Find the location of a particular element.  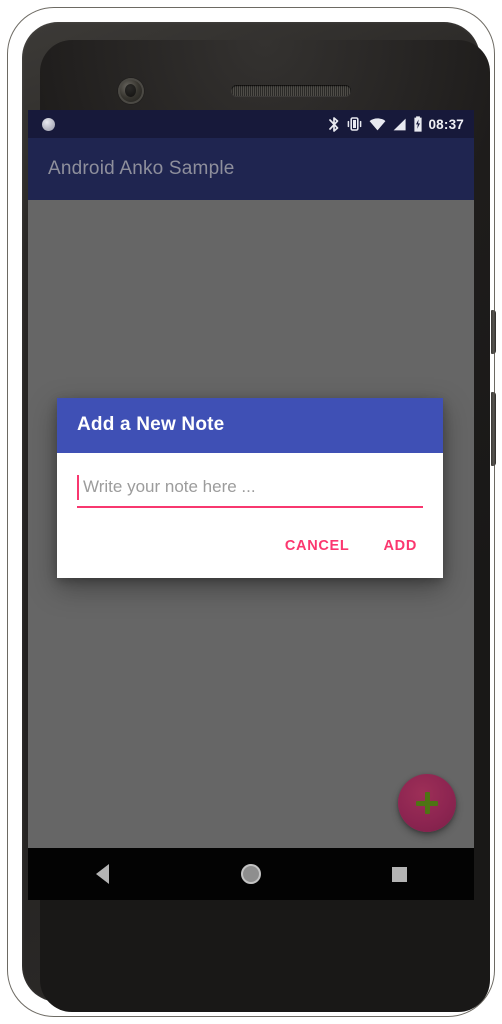

add-button: ADD is located at coordinates (400, 546).